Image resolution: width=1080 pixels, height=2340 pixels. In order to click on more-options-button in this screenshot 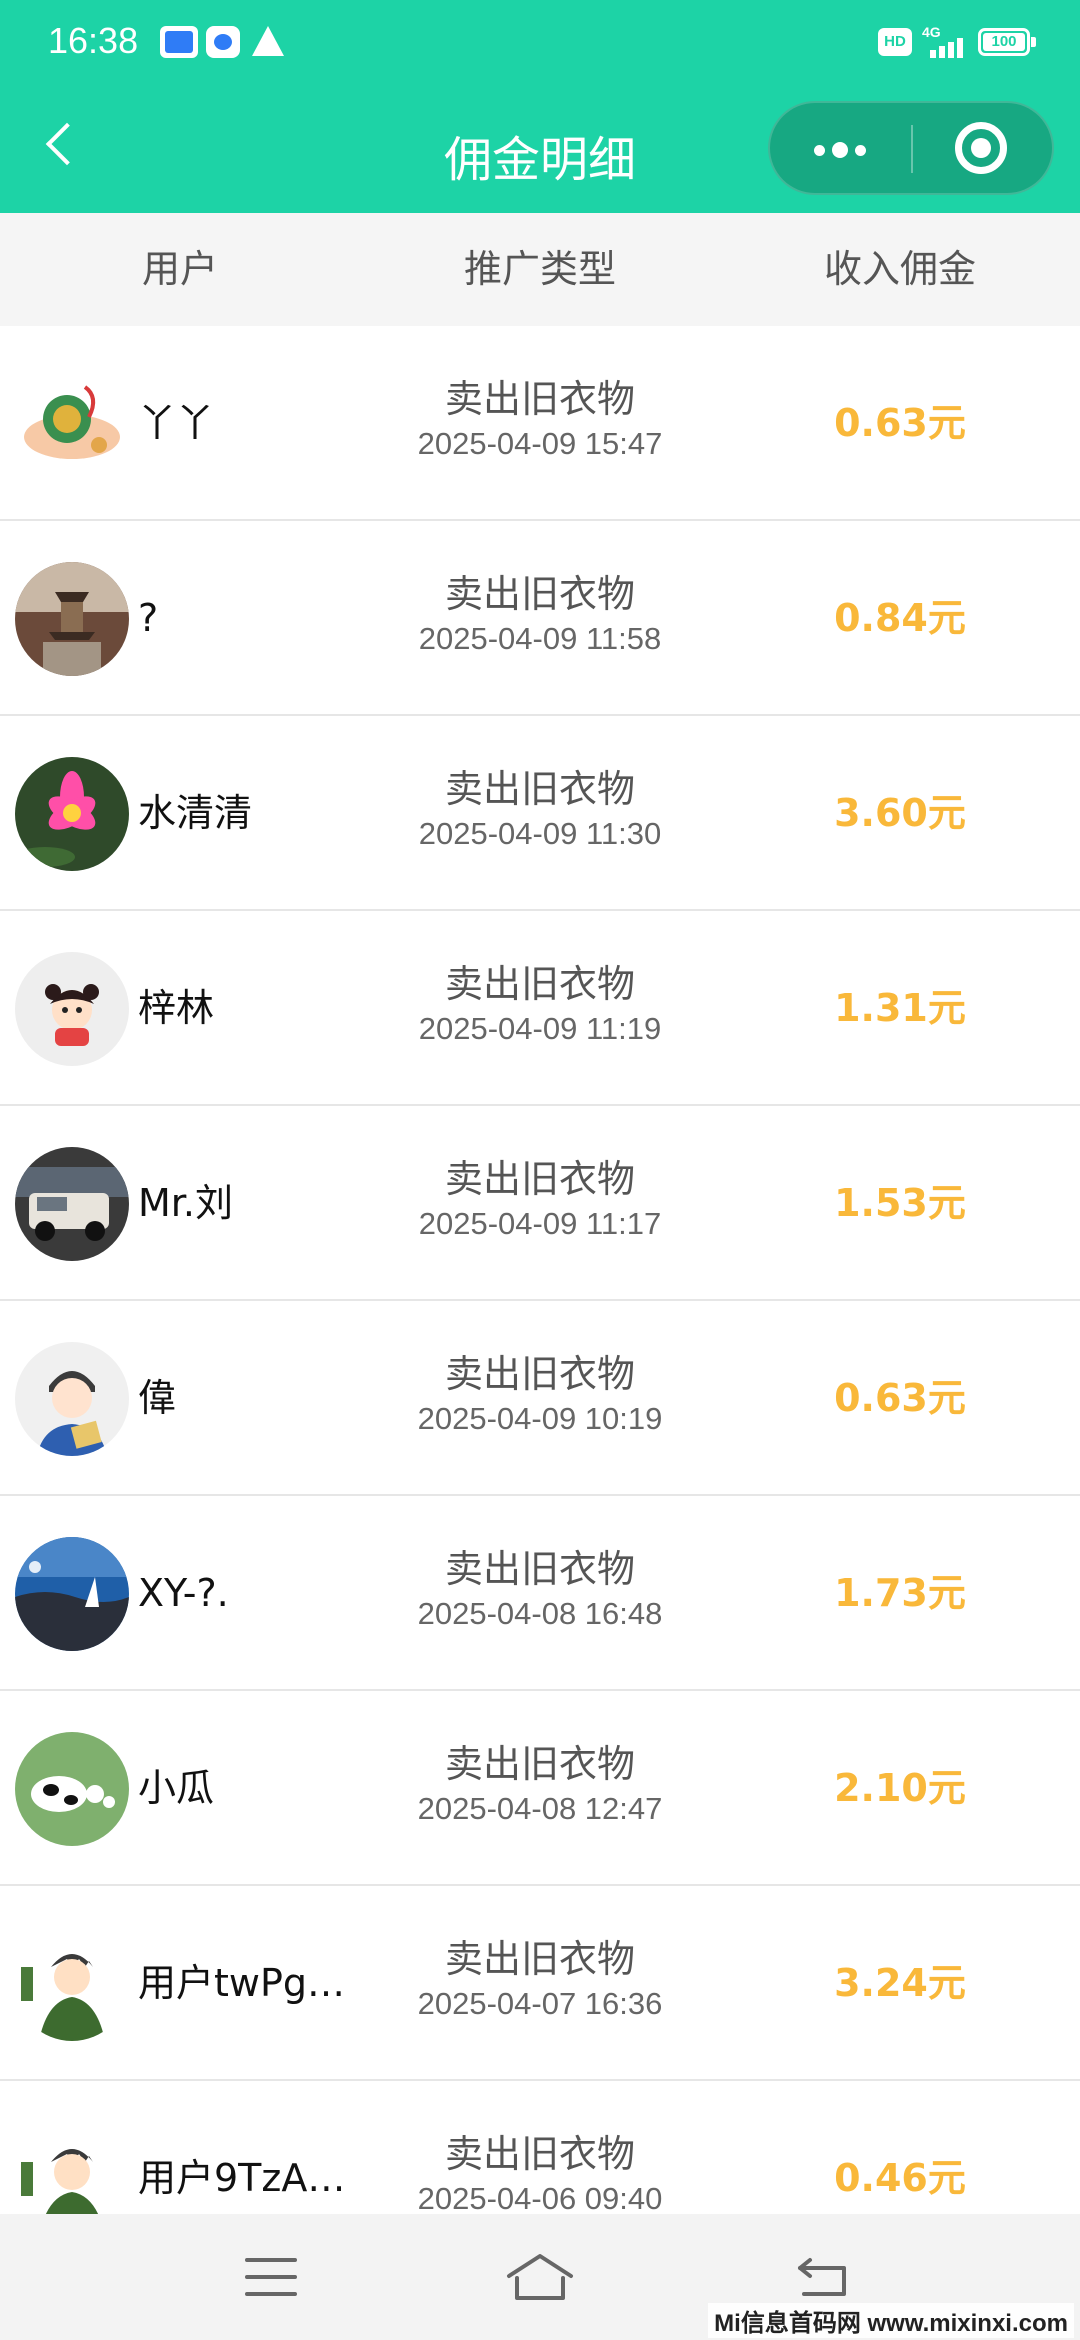, I will do `click(840, 148)`.